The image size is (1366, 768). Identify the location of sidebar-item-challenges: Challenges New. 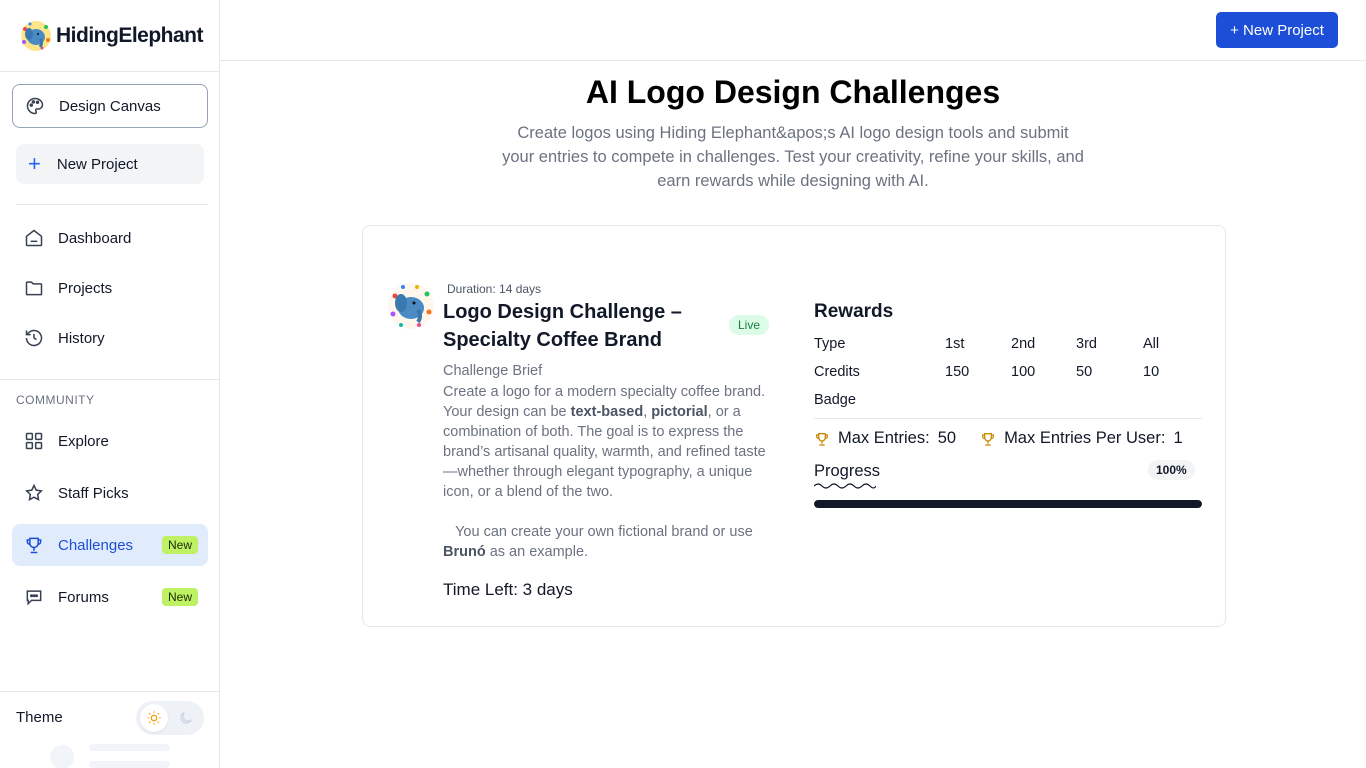
(110, 545).